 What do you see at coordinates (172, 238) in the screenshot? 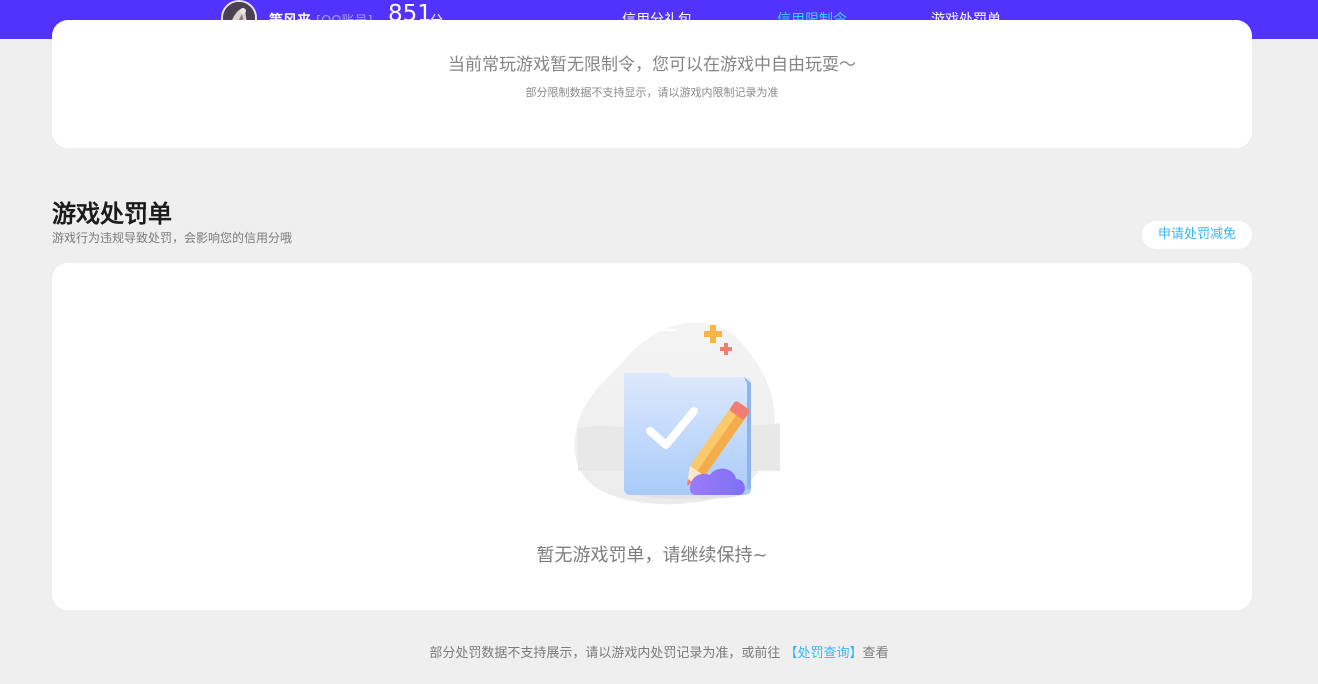
I see `section-subtitle: 游戏行为违规导致处罚，会影响您的信用分哦` at bounding box center [172, 238].